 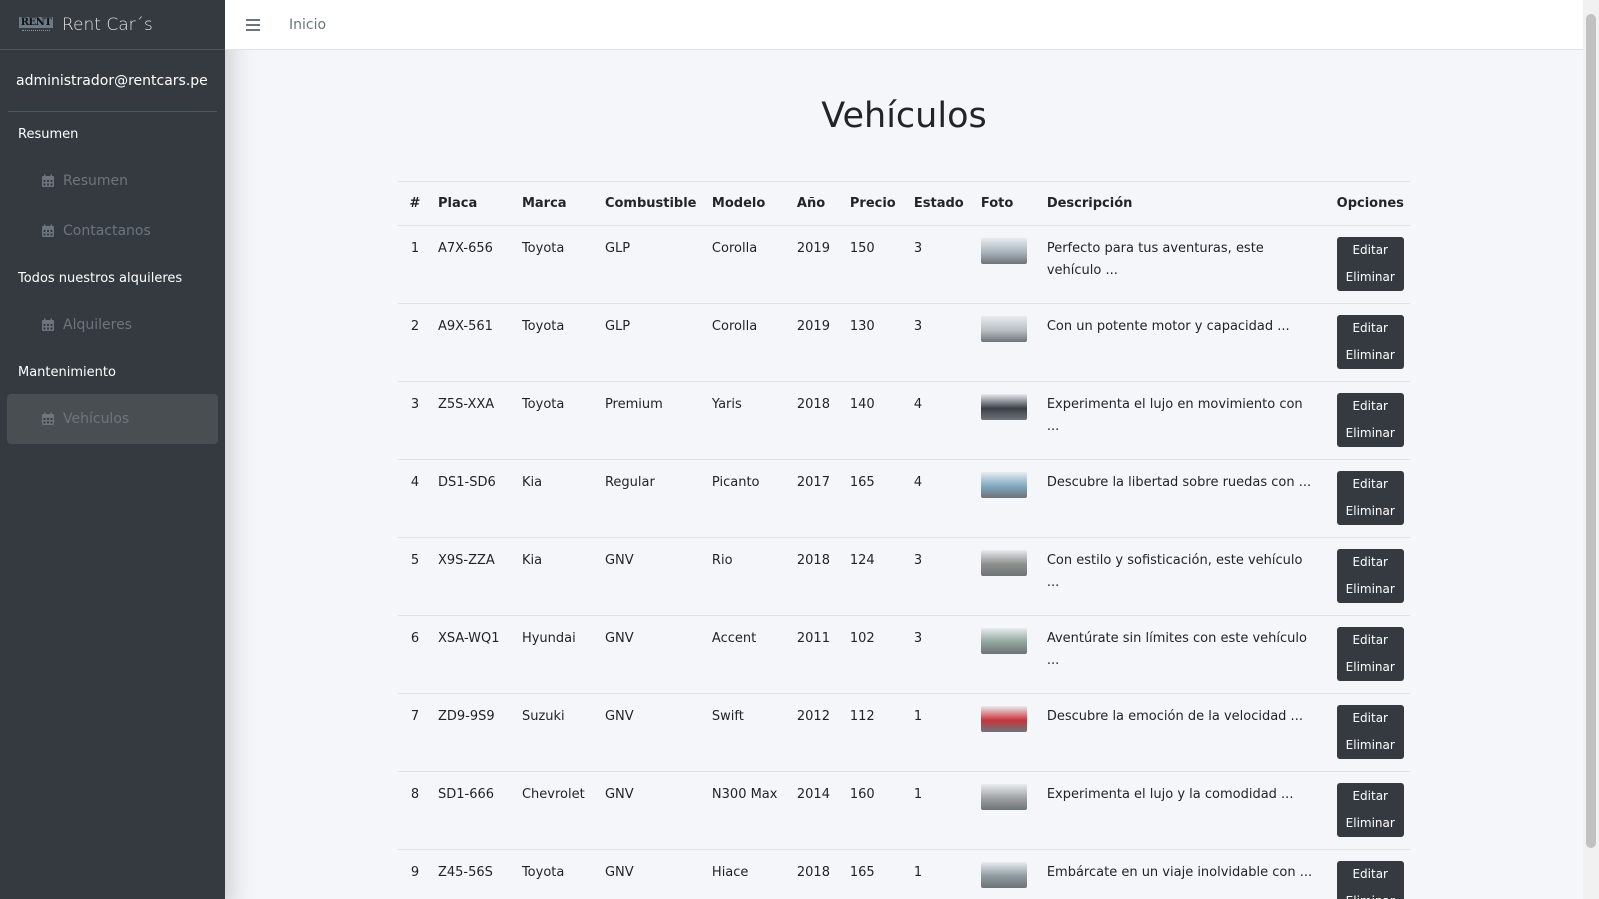 I want to click on user-panel: administrador@rentcars.pe, so click(x=112, y=81).